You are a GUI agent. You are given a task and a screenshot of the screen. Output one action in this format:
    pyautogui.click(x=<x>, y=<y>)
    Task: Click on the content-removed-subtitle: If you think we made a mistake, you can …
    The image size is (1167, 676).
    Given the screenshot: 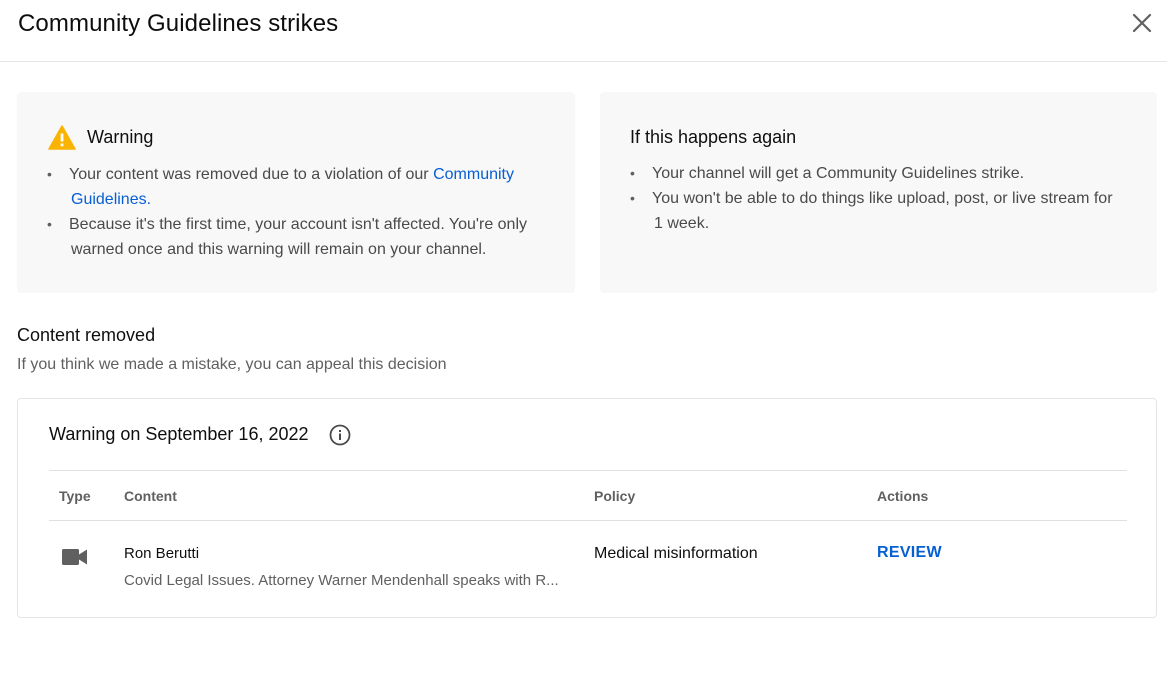 What is the action you would take?
    pyautogui.click(x=232, y=364)
    